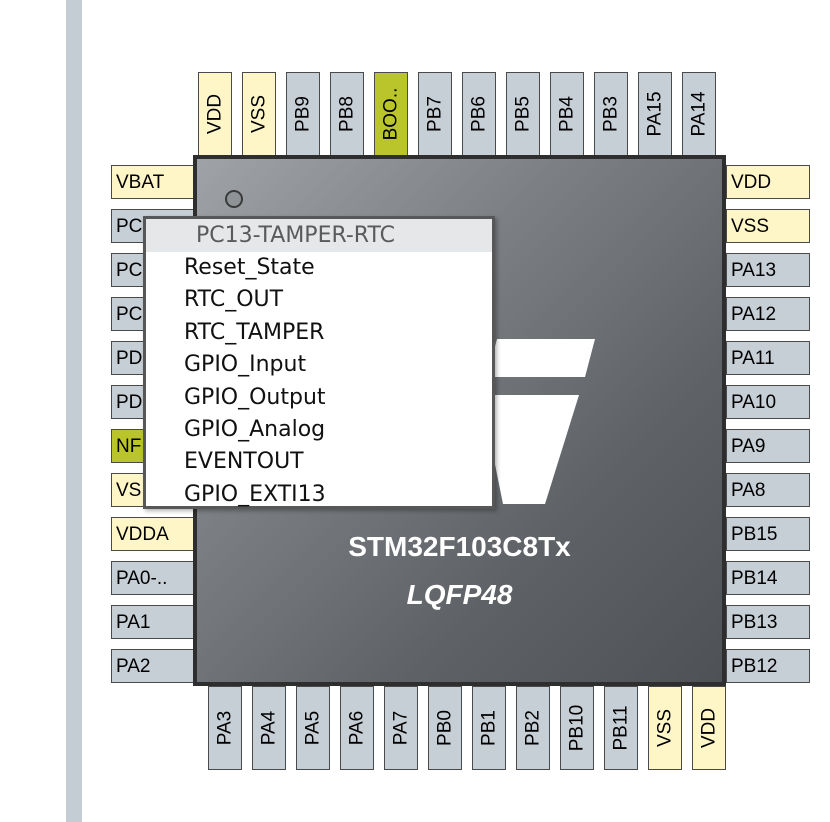  Describe the element at coordinates (153, 182) in the screenshot. I see `pin-left-0: VBAT` at that location.